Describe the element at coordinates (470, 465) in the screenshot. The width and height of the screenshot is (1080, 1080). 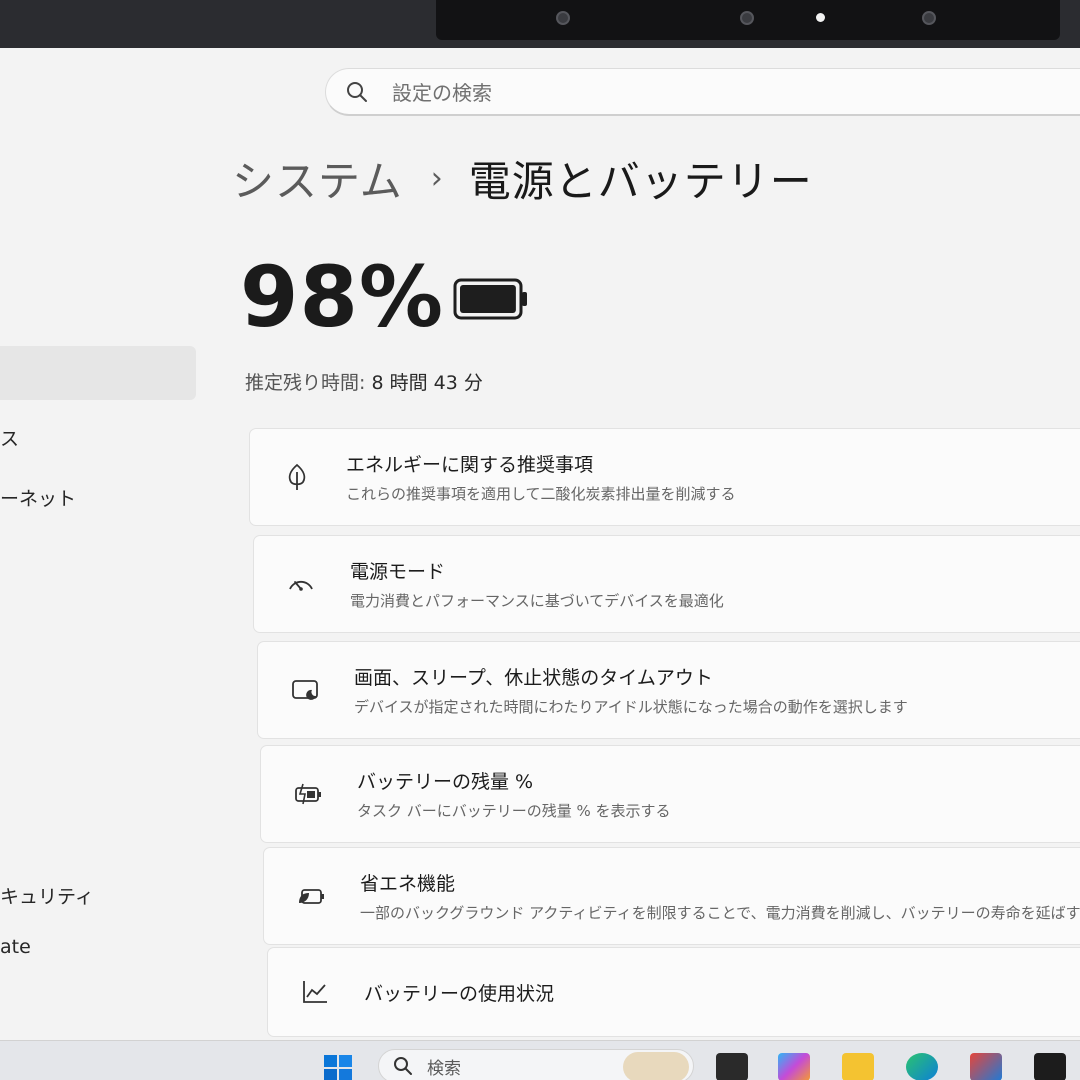
I see `card-title: エネルギーに関する推奨事項` at that location.